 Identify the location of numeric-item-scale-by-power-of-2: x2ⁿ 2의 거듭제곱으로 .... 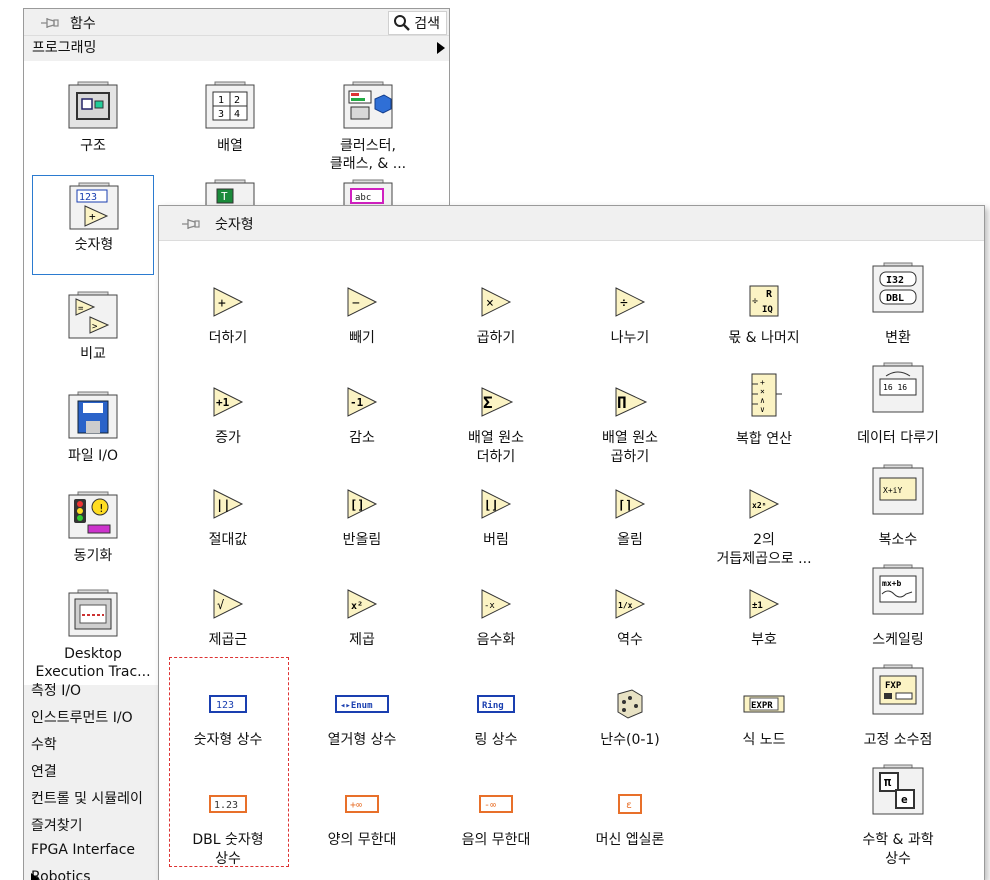
(764, 519).